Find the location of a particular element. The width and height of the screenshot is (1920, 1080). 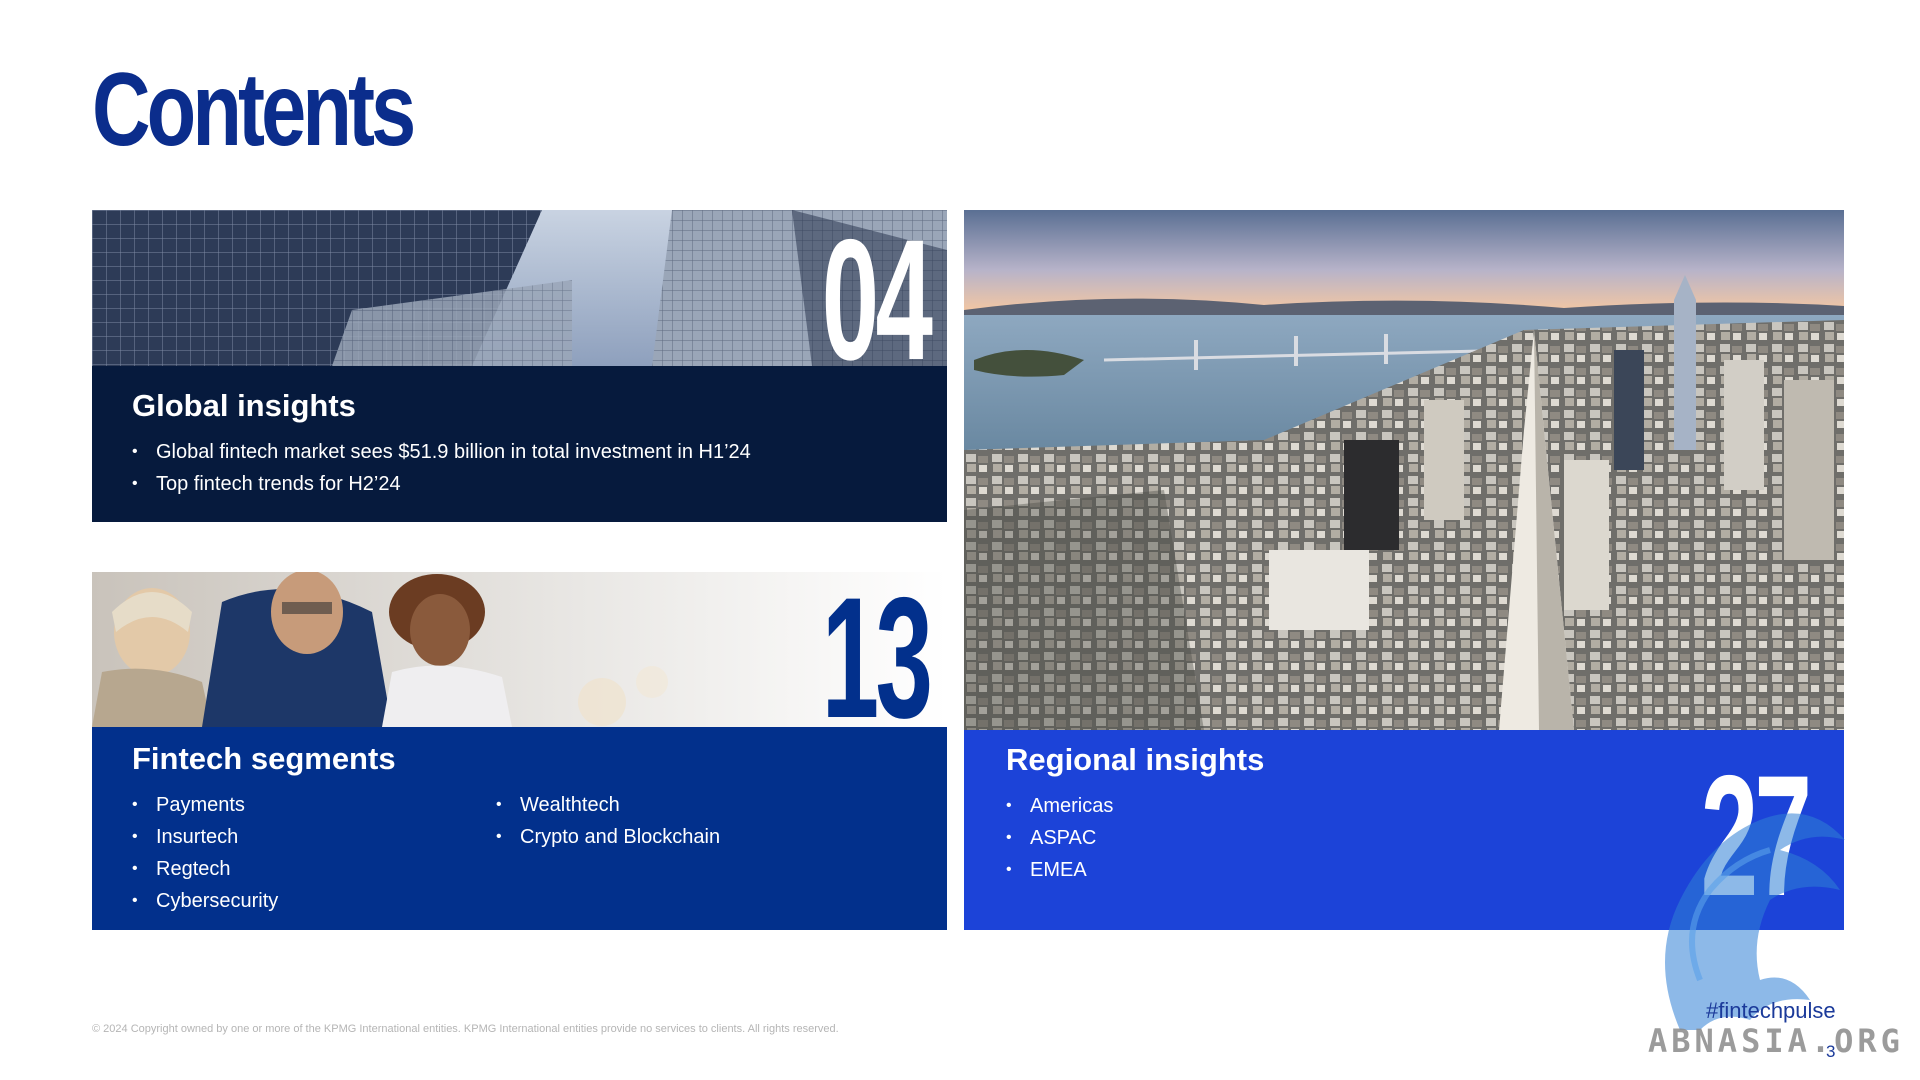

section-number-04: 04 is located at coordinates (876, 303).